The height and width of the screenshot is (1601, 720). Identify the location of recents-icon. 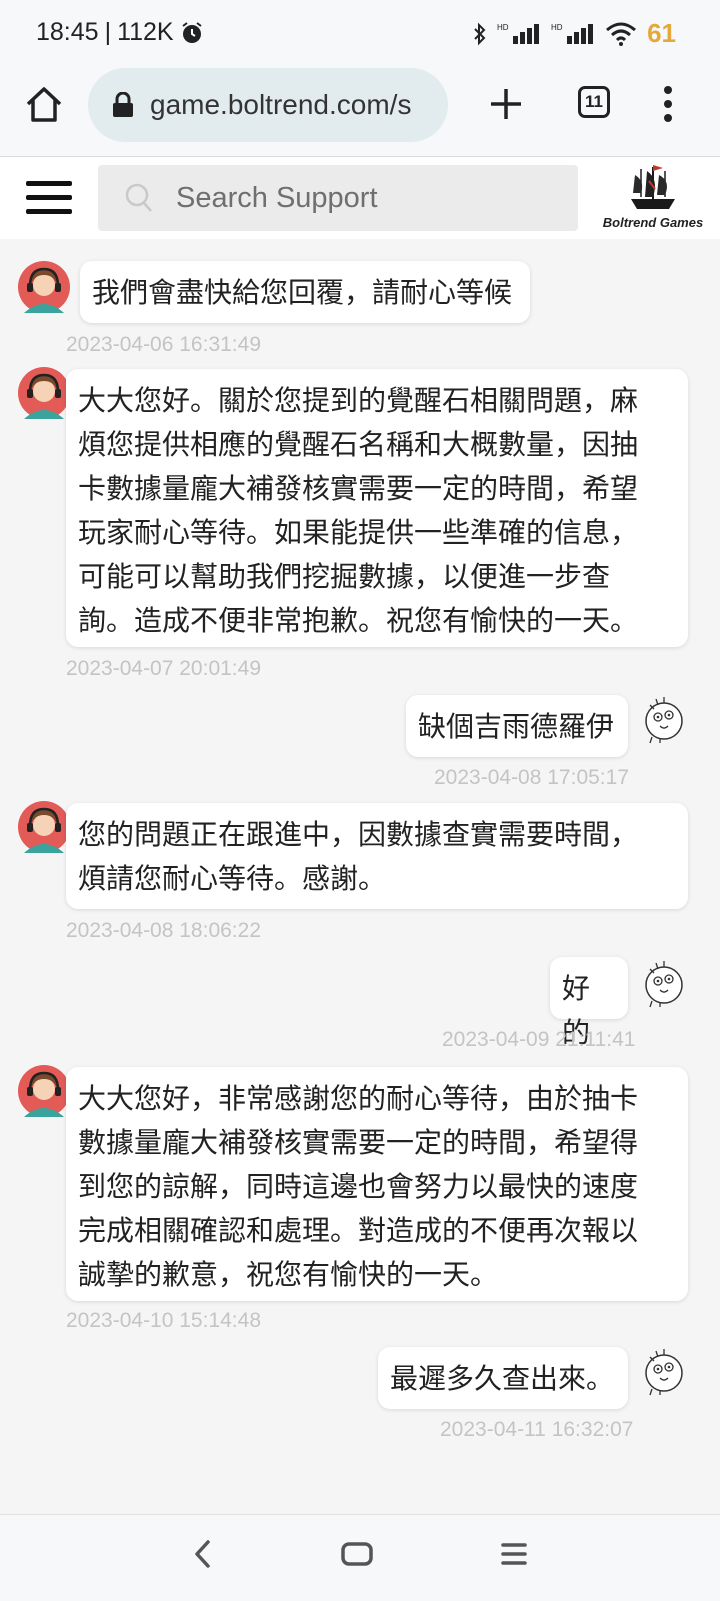
(514, 1554).